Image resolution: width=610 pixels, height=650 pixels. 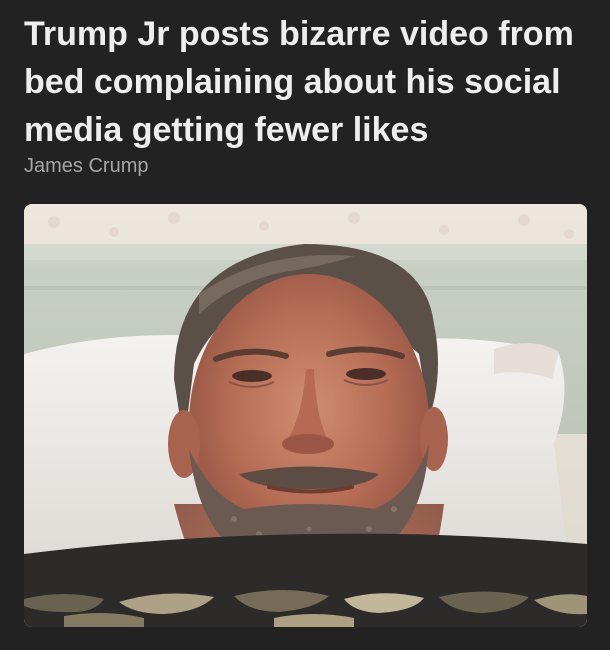 I want to click on article-author: James Crump, so click(x=86, y=166).